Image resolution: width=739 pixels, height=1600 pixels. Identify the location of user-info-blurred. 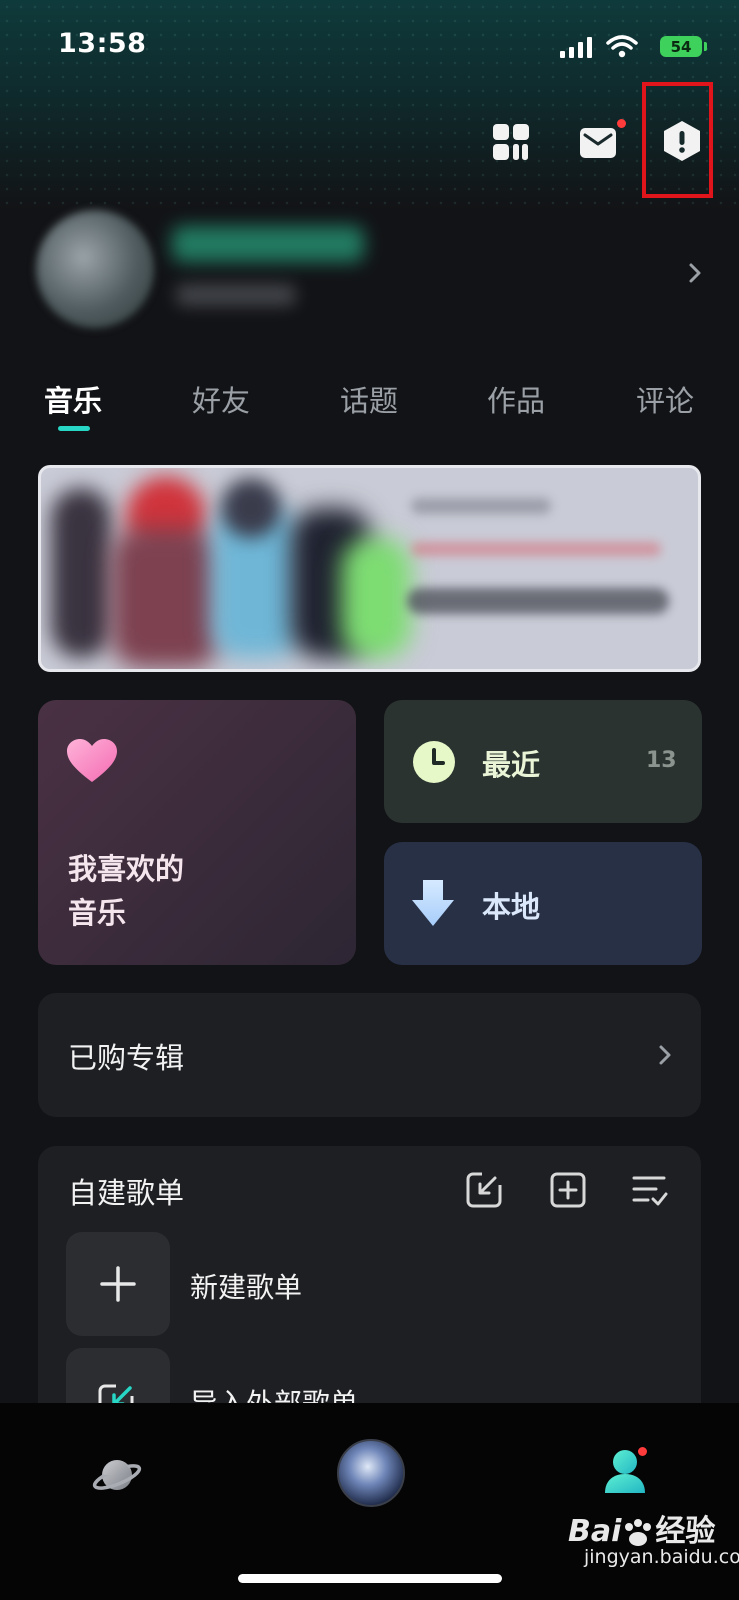
(236, 295).